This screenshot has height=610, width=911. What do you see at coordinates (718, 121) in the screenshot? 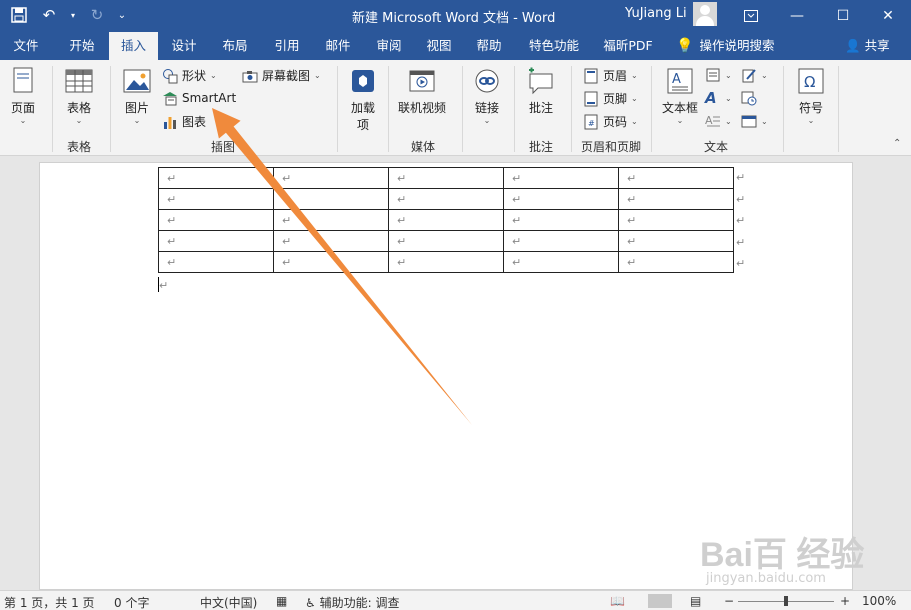
I see `drop-cap-button: A ⌄` at bounding box center [718, 121].